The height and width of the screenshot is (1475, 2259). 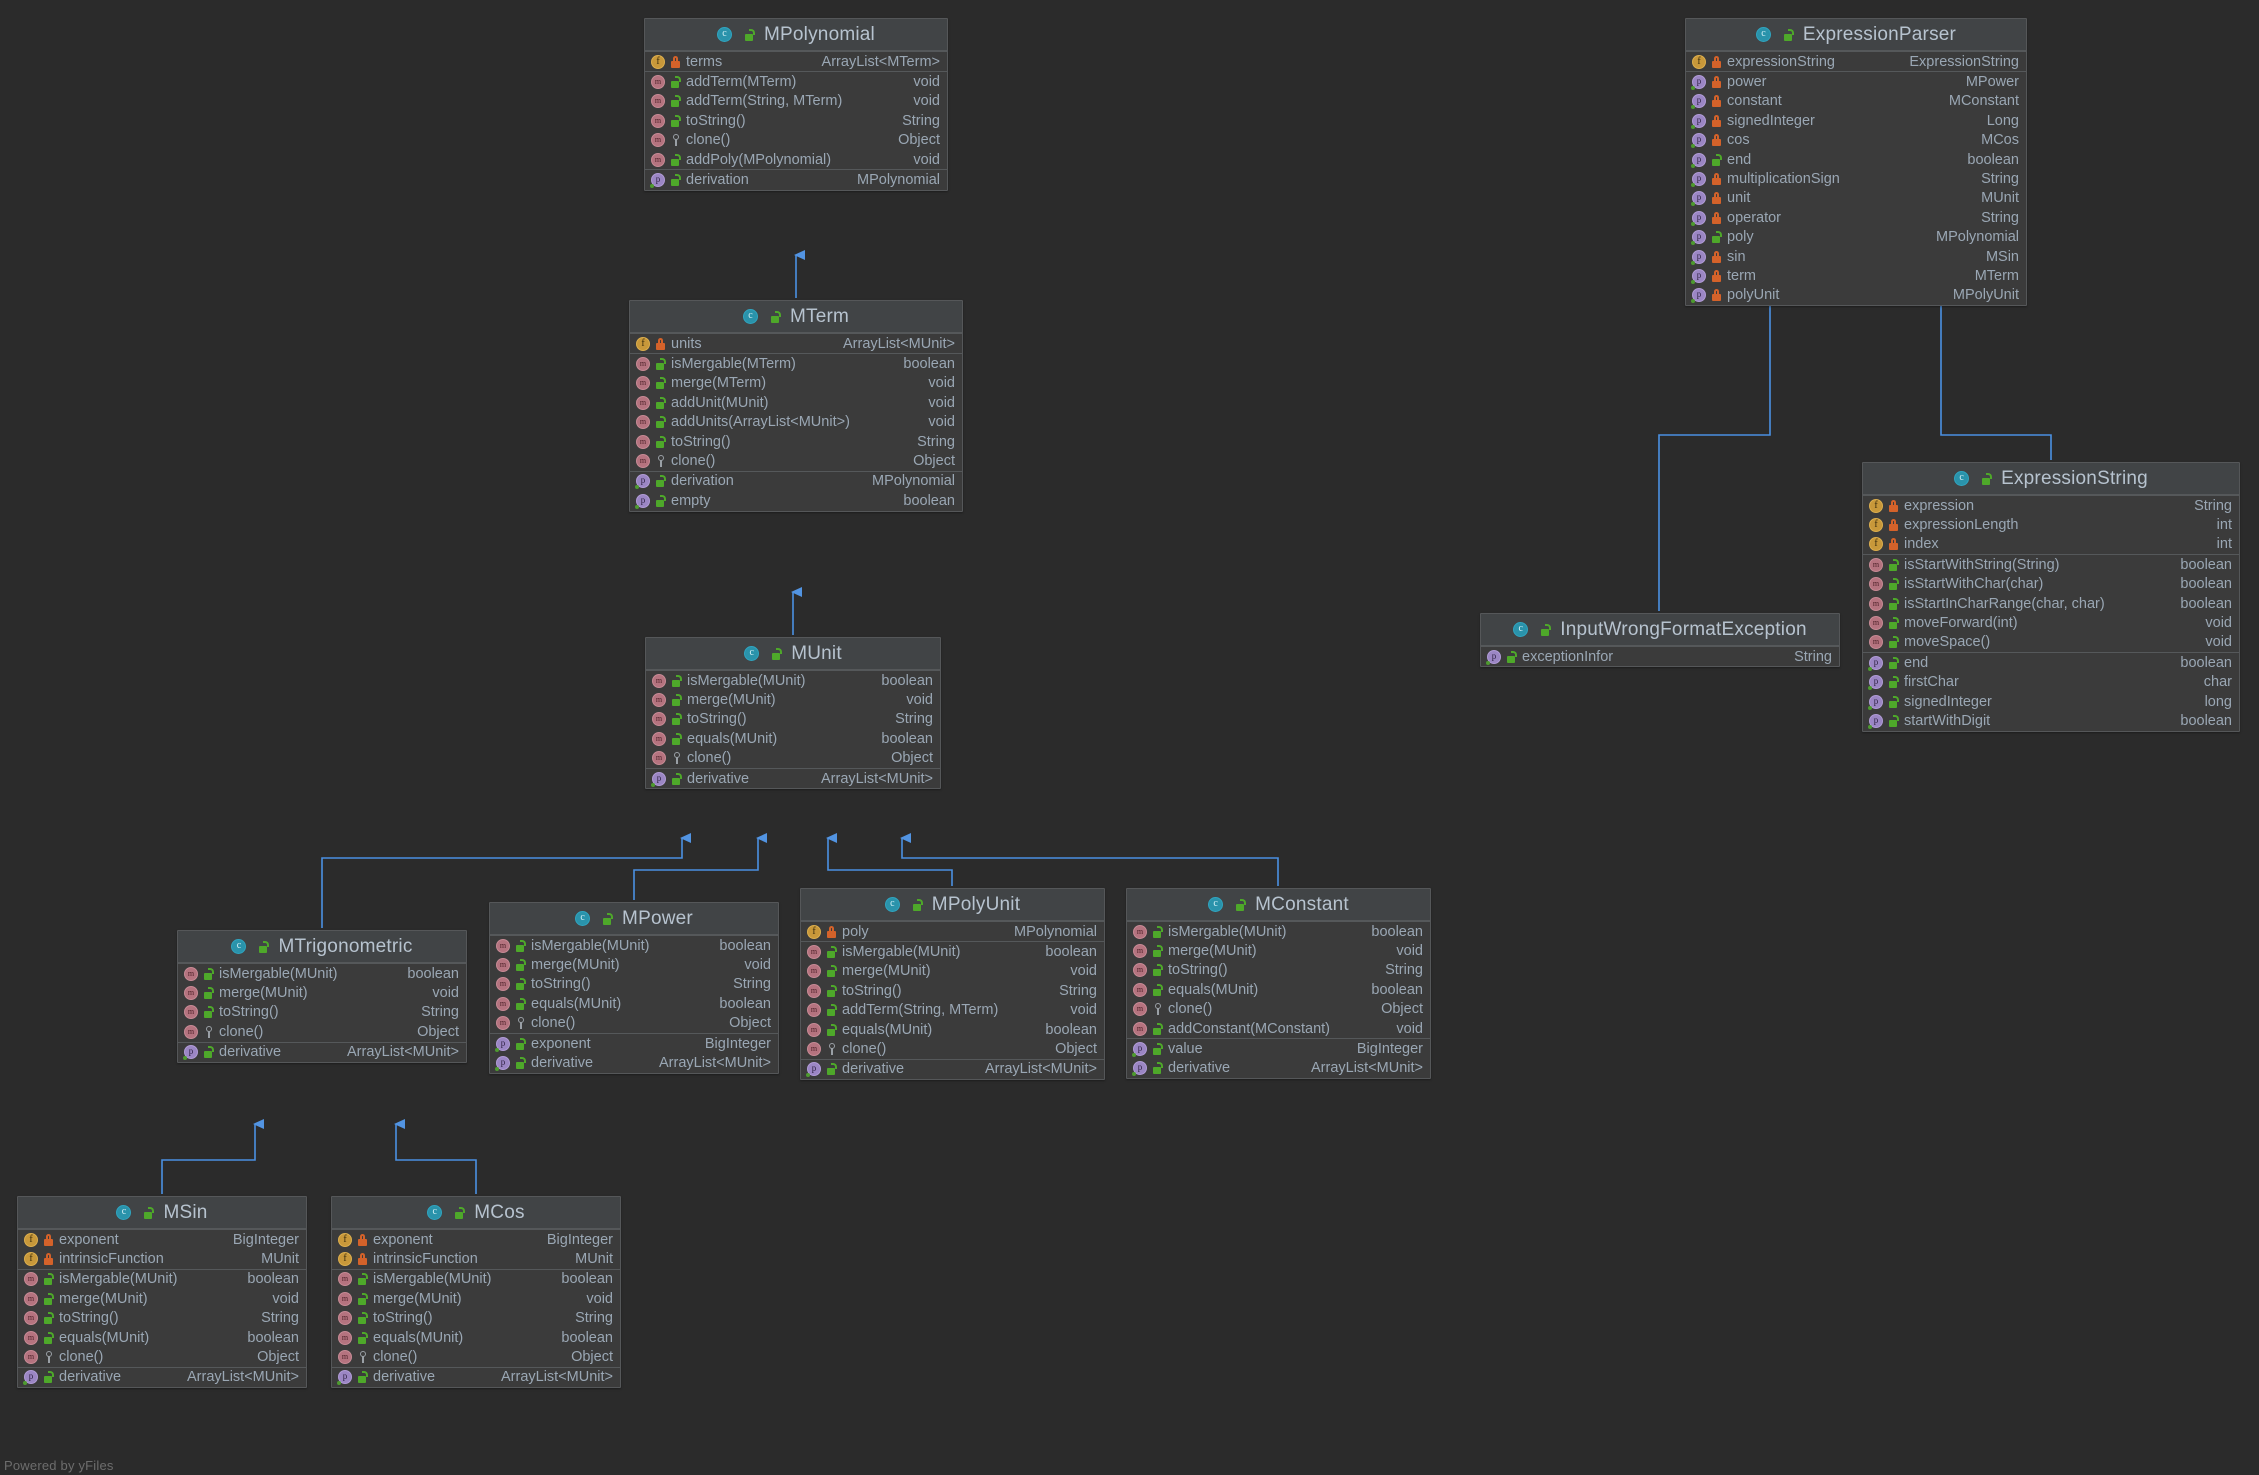 What do you see at coordinates (2051, 505) in the screenshot?
I see `member-row: expression String` at bounding box center [2051, 505].